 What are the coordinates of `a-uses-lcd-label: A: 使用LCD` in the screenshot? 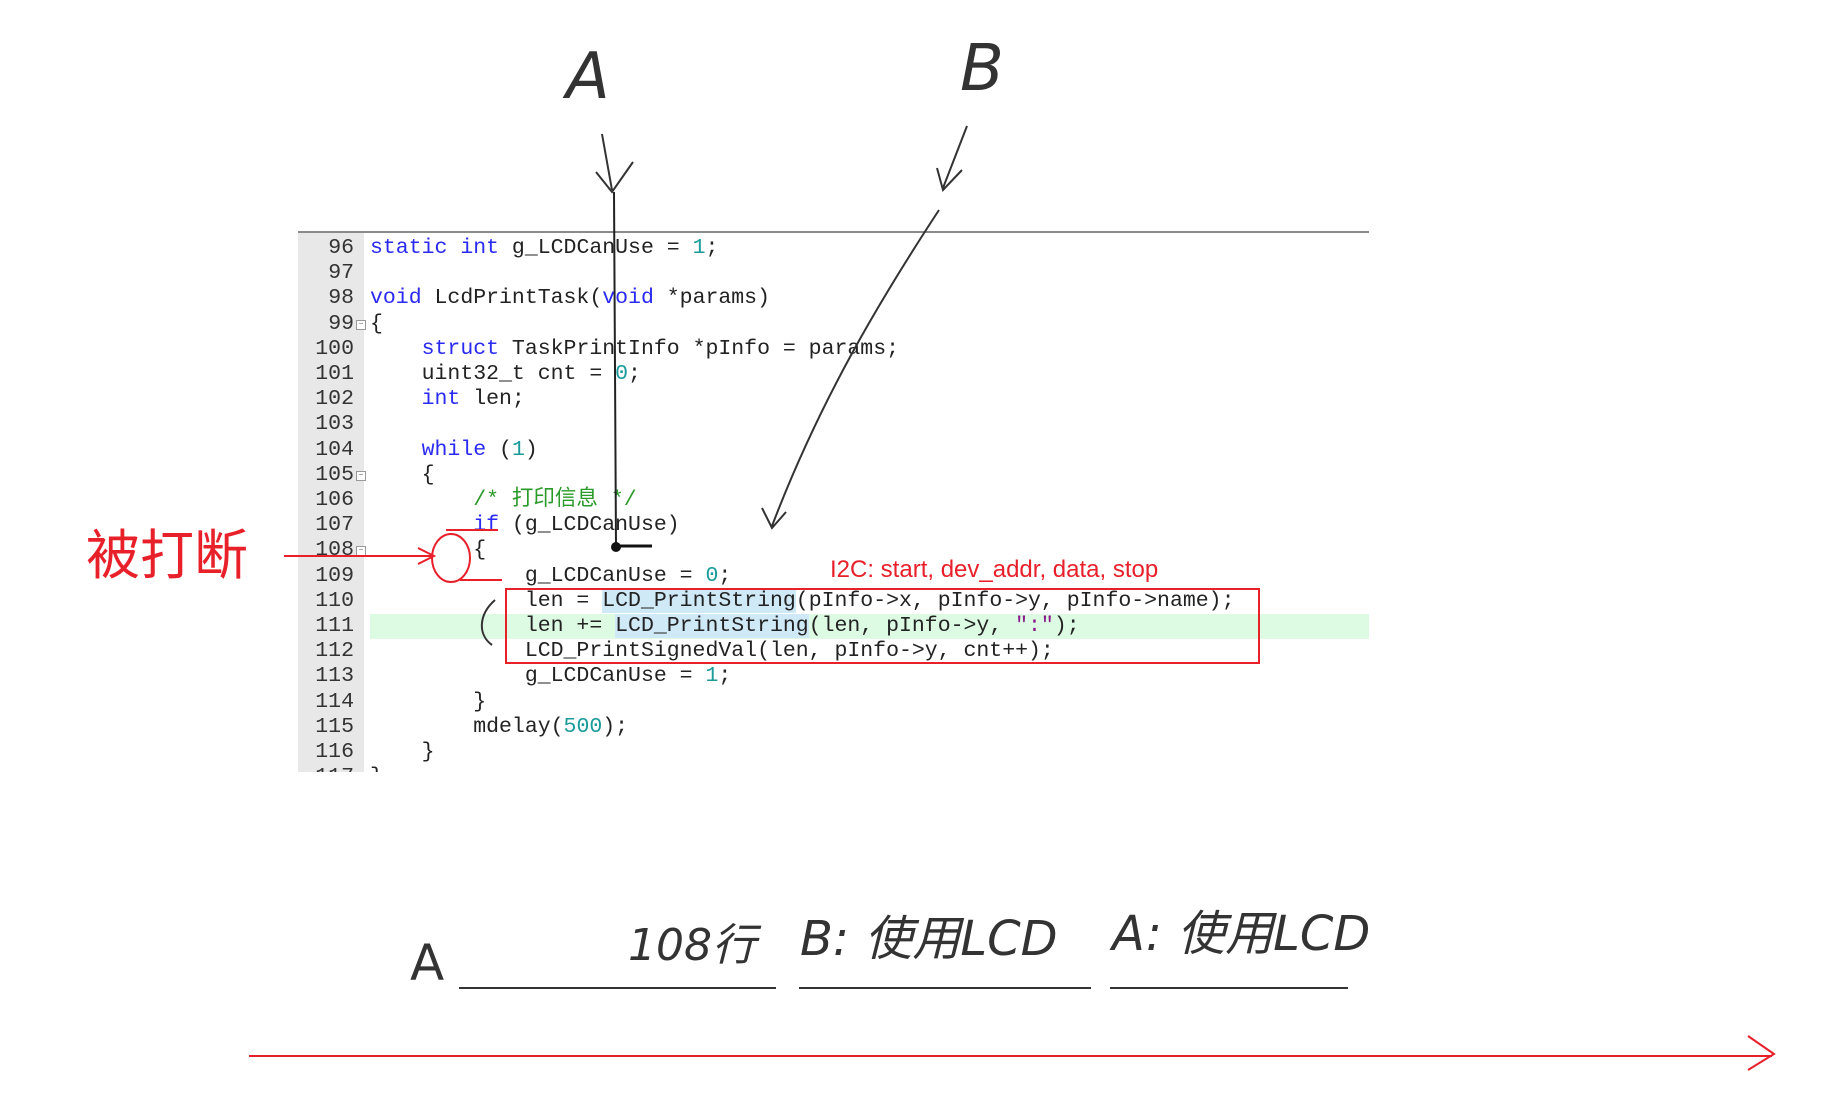 It's located at (1239, 934).